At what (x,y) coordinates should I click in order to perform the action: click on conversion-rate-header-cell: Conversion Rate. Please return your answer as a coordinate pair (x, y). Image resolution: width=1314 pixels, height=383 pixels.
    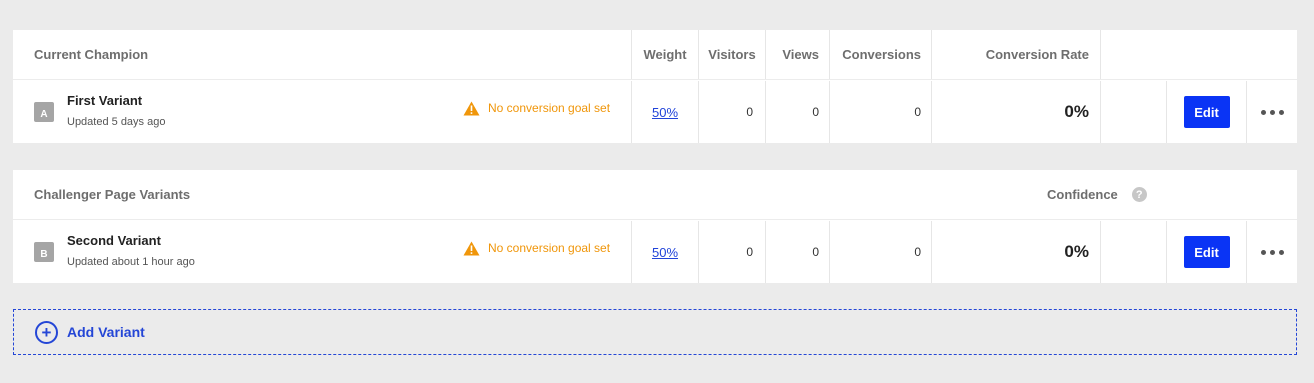
    Looking at the image, I should click on (1015, 54).